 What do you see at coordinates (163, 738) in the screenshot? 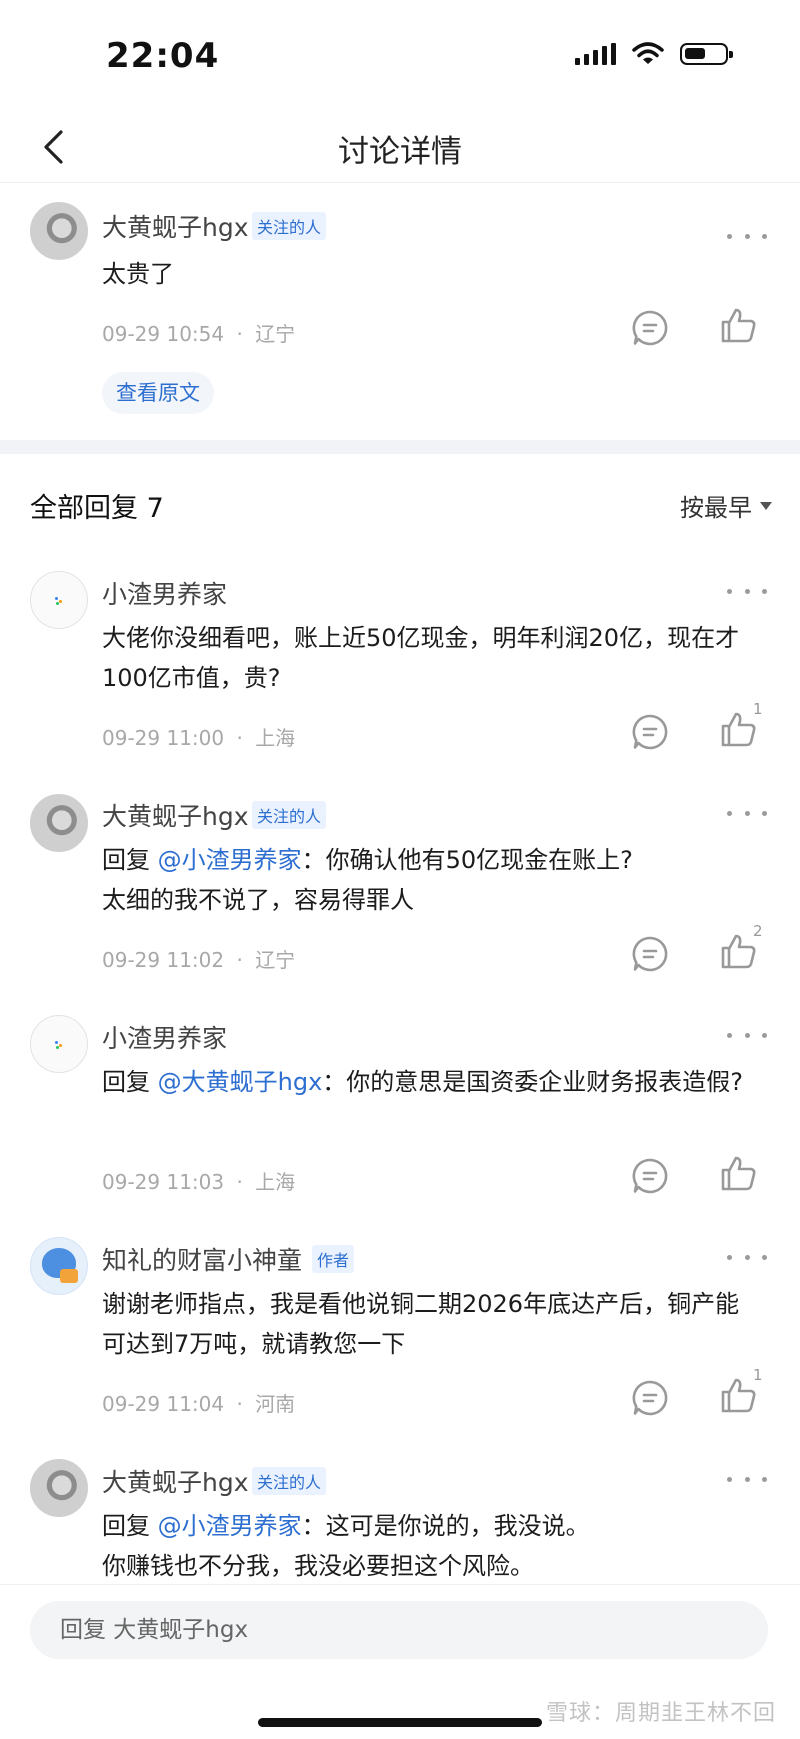
I see `reply-time: 09-29 11:00` at bounding box center [163, 738].